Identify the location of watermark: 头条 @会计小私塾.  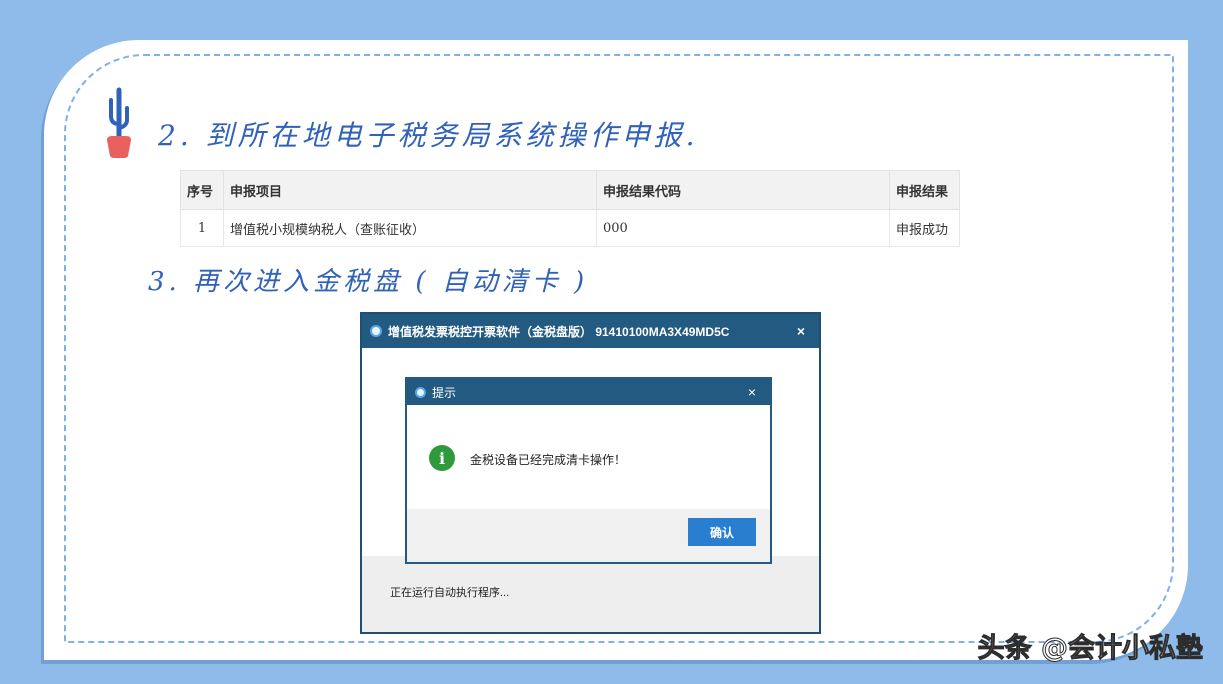
(1090, 649).